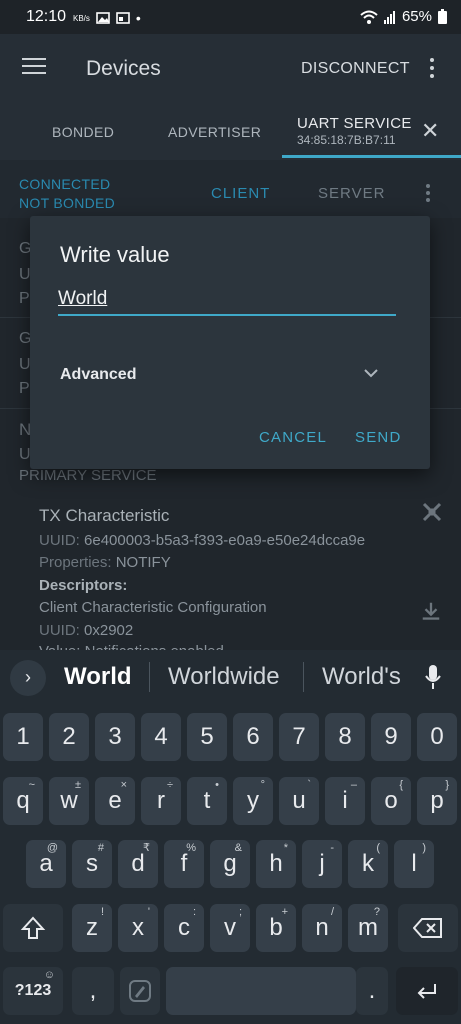 The width and height of the screenshot is (461, 1024). I want to click on notifications-off-icon, so click(432, 512).